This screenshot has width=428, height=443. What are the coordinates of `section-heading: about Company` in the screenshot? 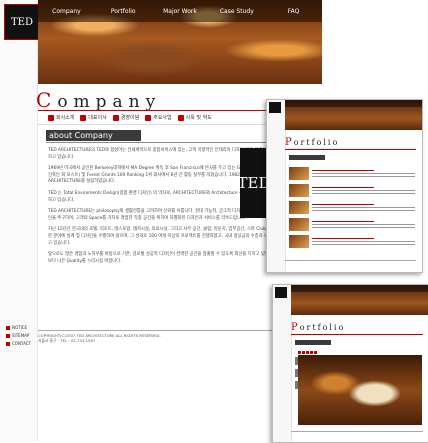 It's located at (93, 135).